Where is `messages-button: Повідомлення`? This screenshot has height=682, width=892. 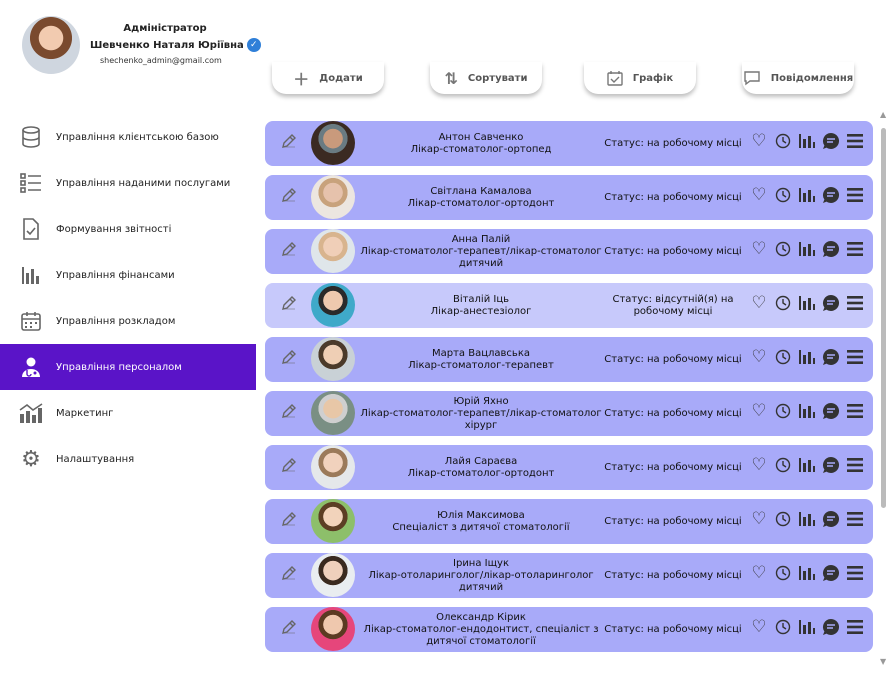
messages-button: Повідомлення is located at coordinates (798, 78).